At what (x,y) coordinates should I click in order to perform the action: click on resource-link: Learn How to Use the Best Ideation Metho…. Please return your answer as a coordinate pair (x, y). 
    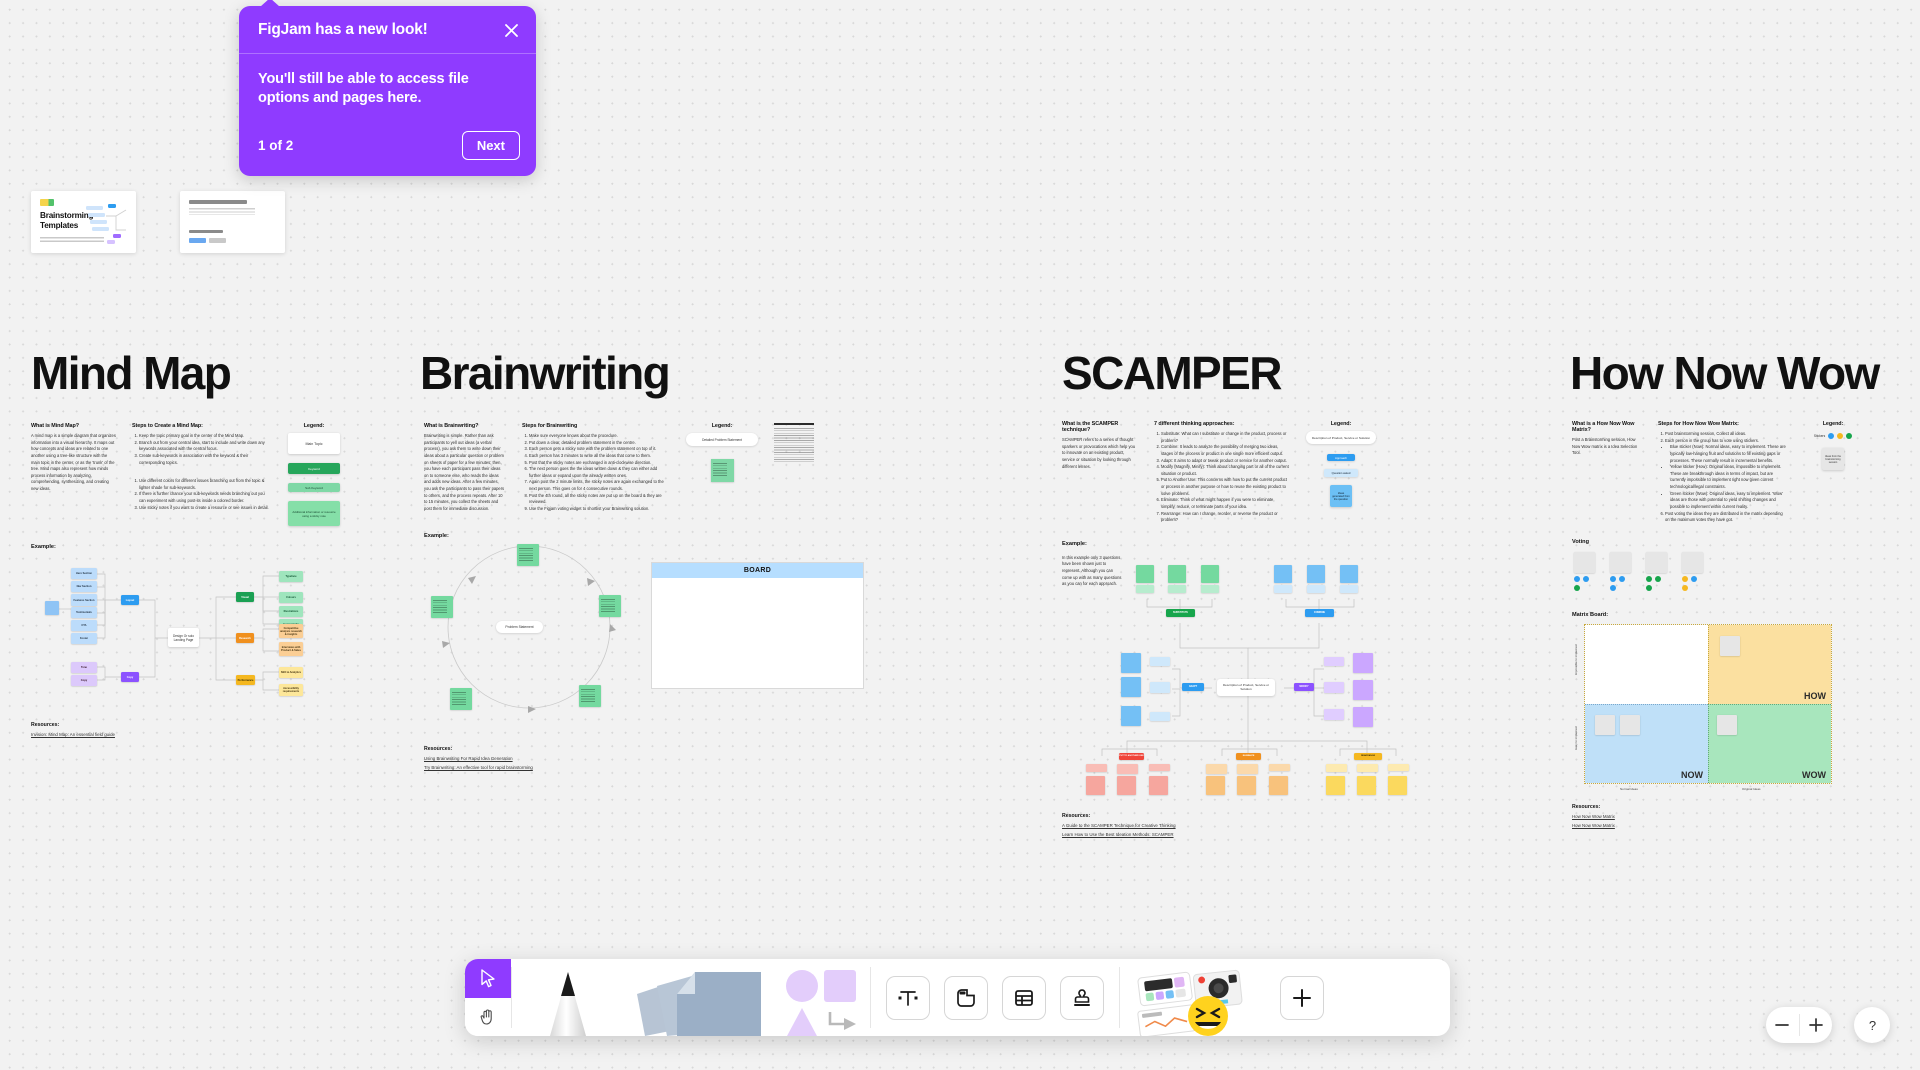
    Looking at the image, I should click on (1247, 834).